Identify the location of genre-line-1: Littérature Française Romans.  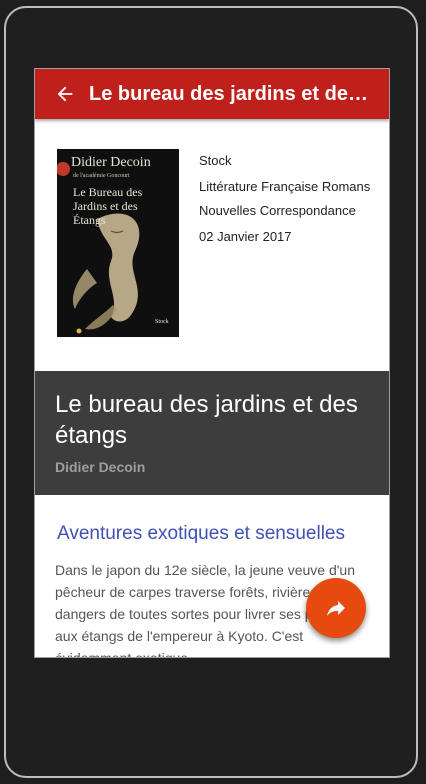
(285, 186).